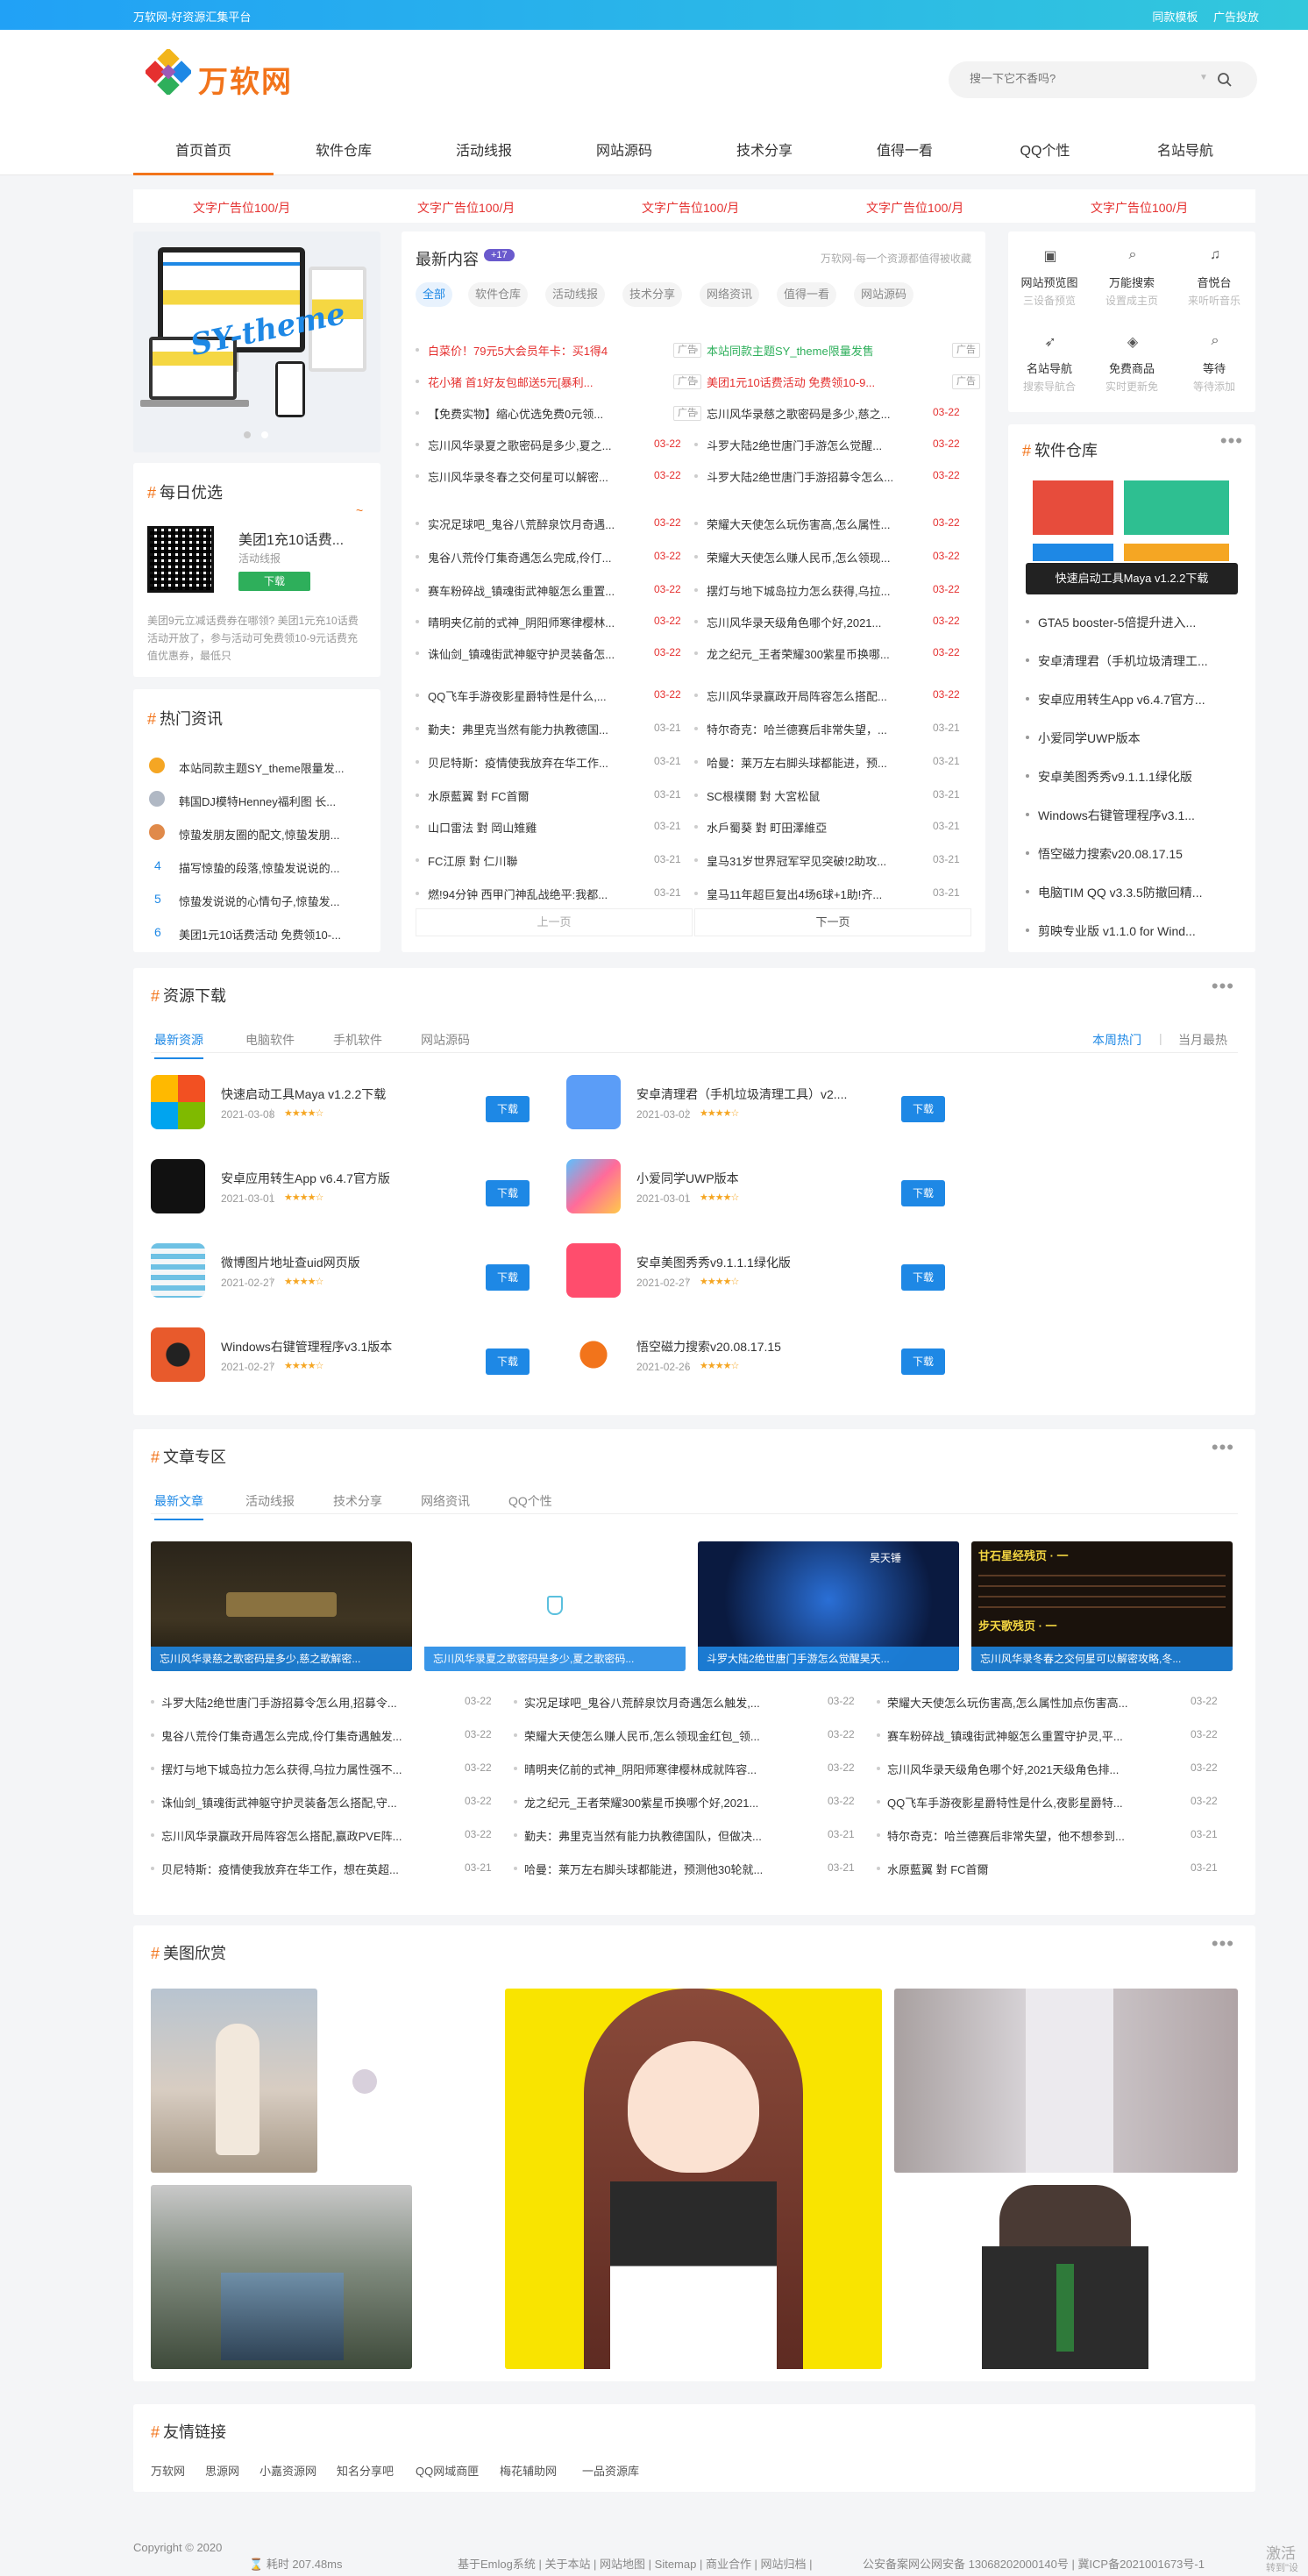  Describe the element at coordinates (1050, 256) in the screenshot. I see `quick-link-icon: ▣` at that location.